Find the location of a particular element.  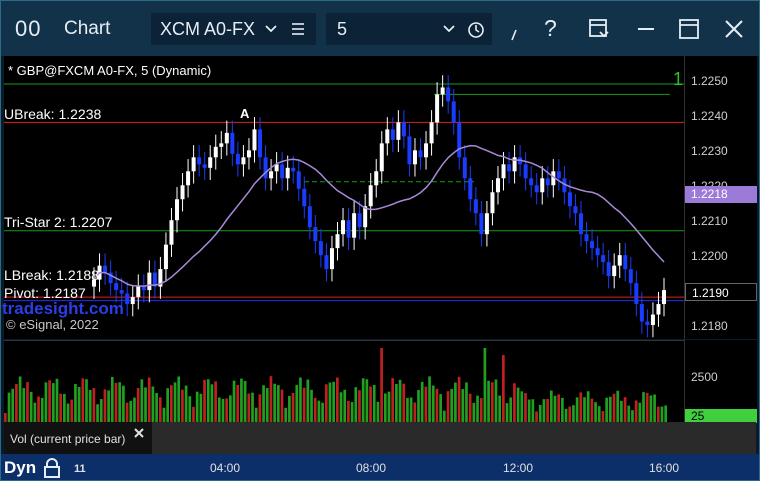

lock-icon is located at coordinates (52, 468).